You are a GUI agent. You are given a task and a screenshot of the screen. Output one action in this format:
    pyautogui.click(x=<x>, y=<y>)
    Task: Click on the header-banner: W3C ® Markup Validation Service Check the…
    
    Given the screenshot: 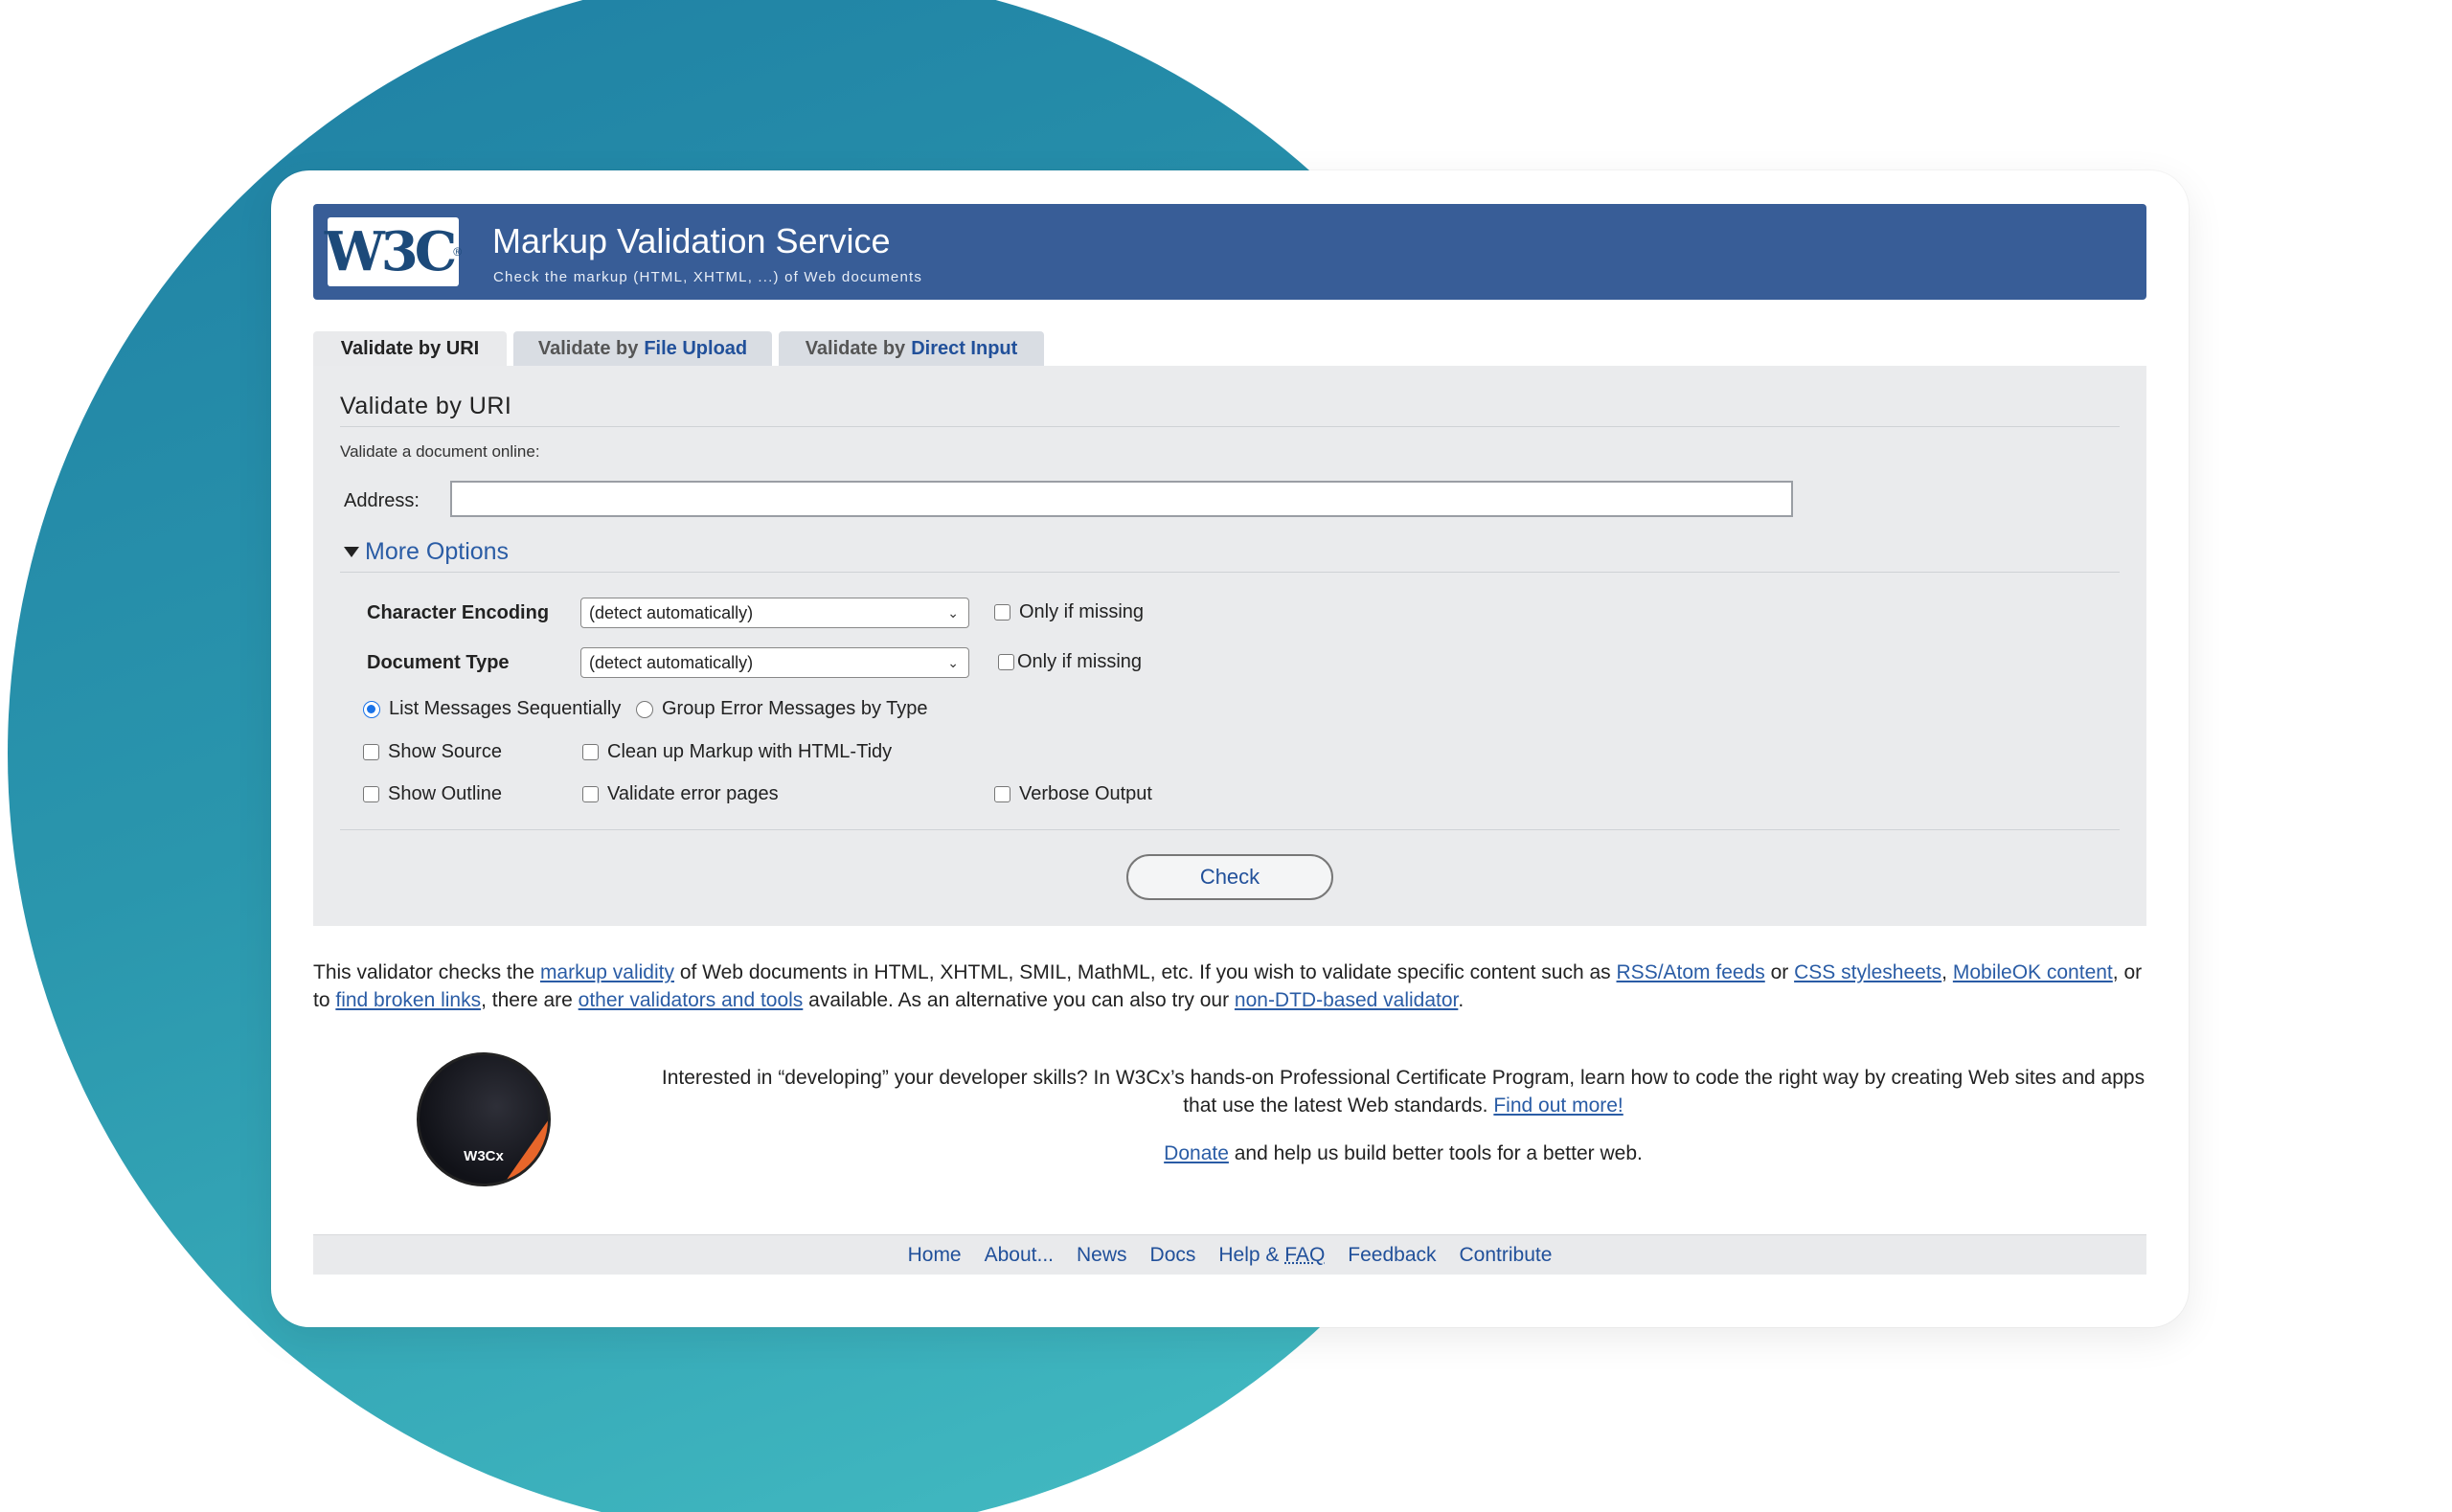 What is the action you would take?
    pyautogui.click(x=1229, y=252)
    